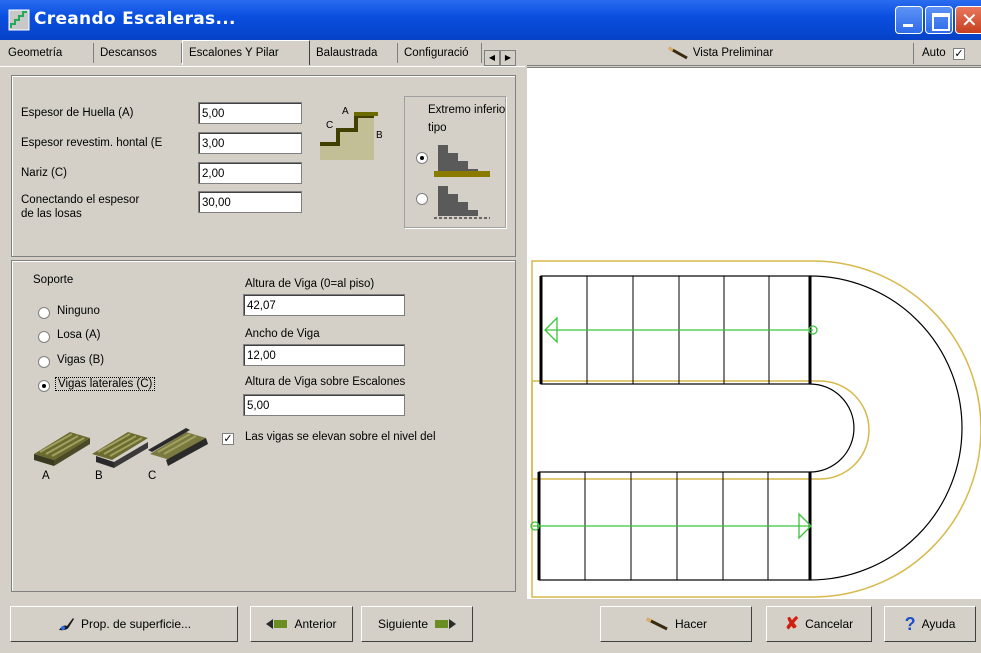 The width and height of the screenshot is (981, 653). What do you see at coordinates (700, 430) in the screenshot?
I see `stair-inner-outline-offset` at bounding box center [700, 430].